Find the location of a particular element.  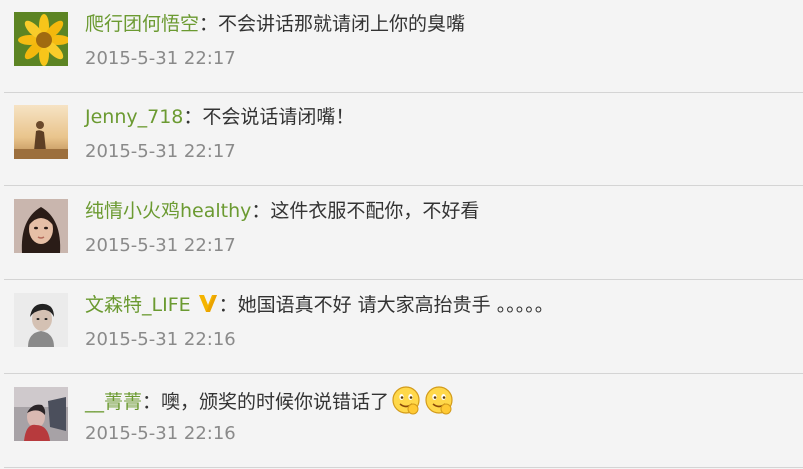

comment-text: 这件衣服不配你，不好看 is located at coordinates (375, 211).